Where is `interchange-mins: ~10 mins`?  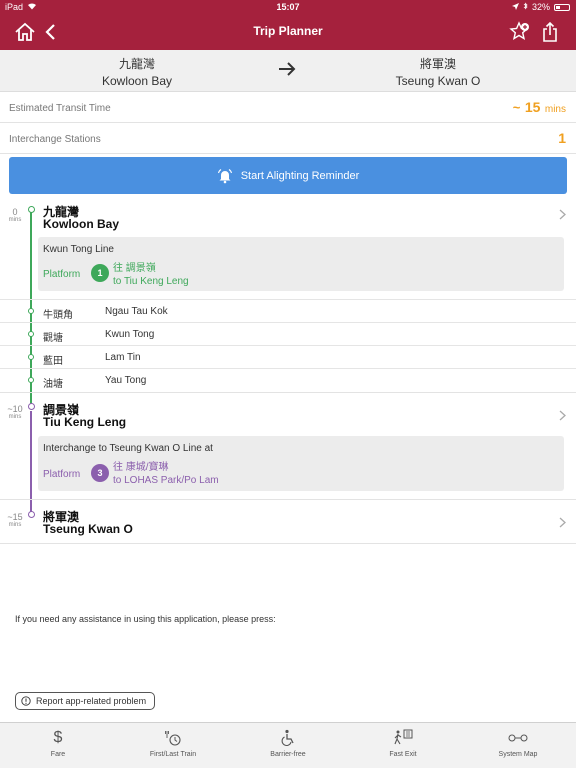 interchange-mins: ~10 mins is located at coordinates (15, 412).